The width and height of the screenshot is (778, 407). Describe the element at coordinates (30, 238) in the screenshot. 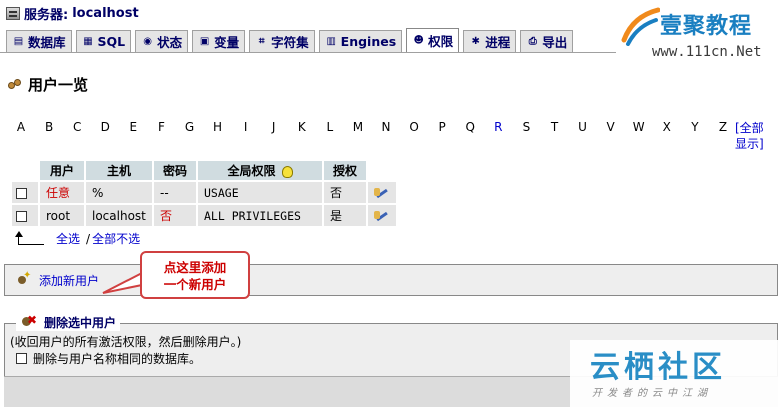

I see `select-arrow-icon` at that location.